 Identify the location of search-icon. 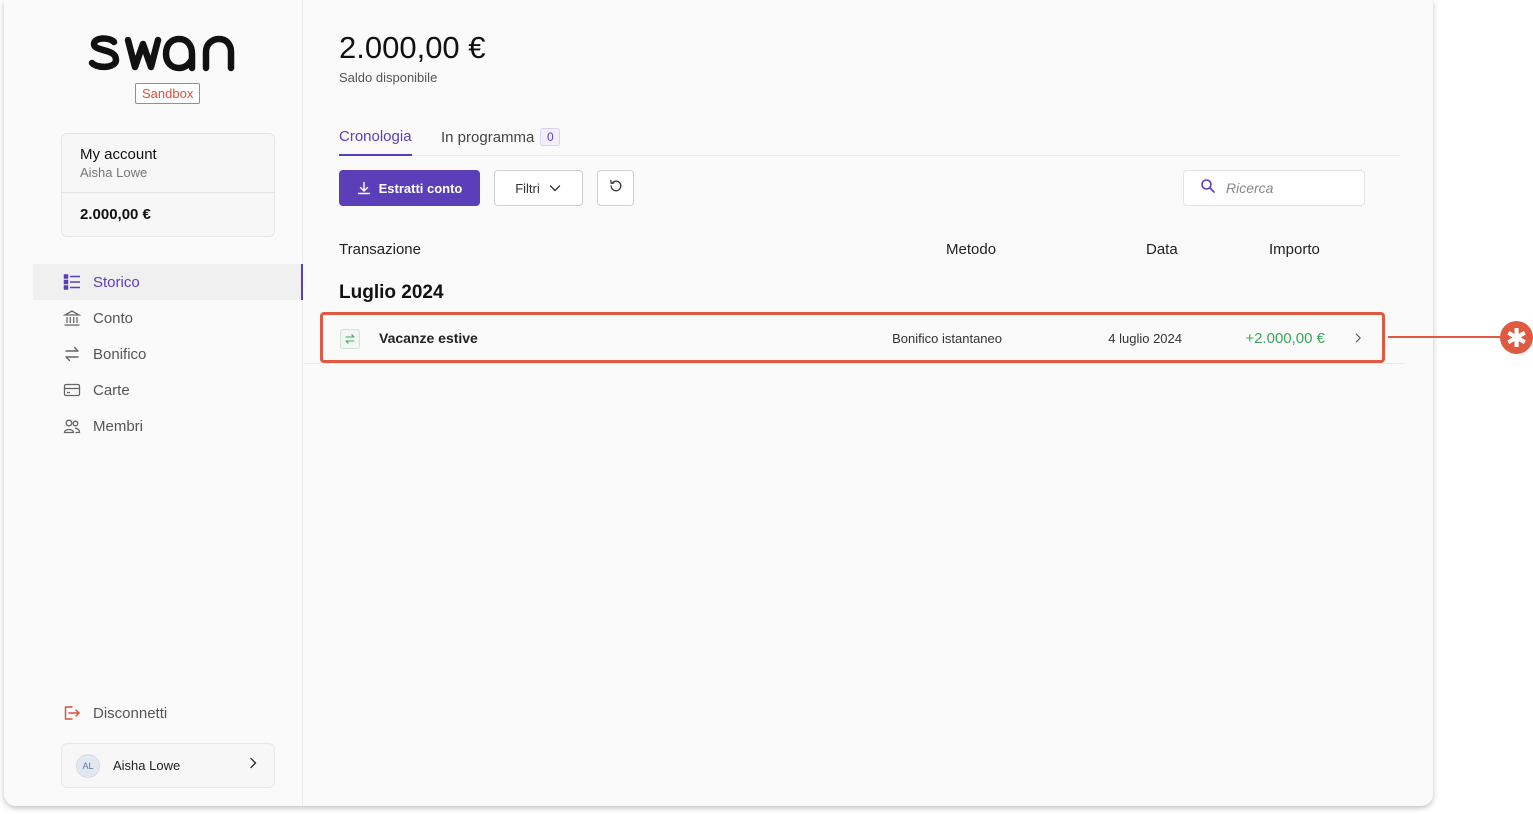
(1208, 188).